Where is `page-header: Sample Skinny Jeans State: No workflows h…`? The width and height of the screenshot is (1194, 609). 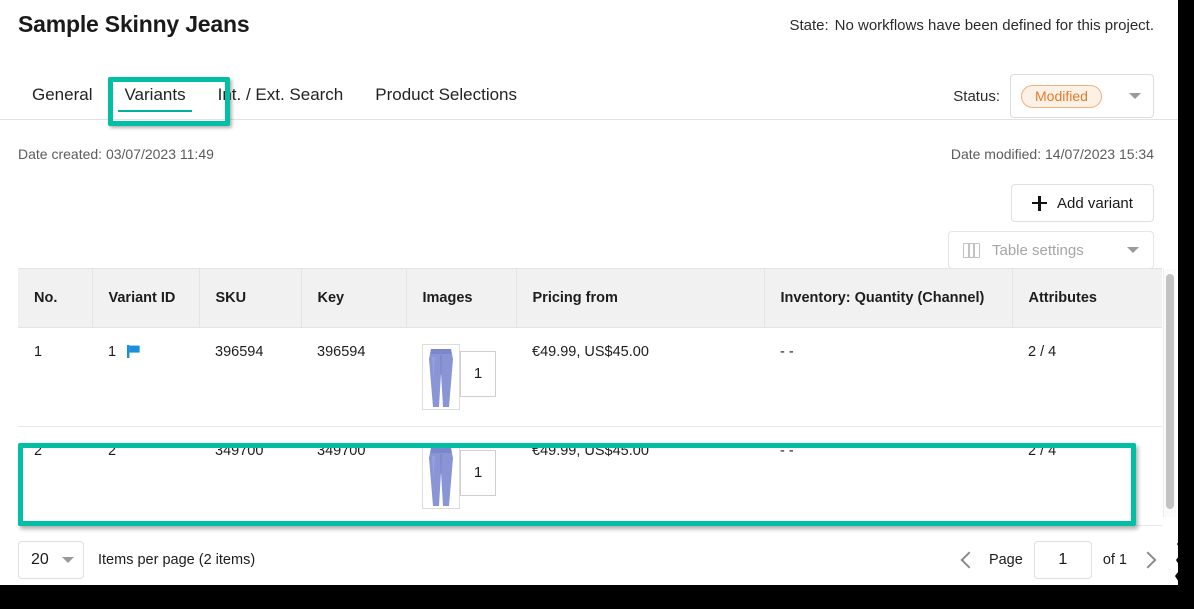 page-header: Sample Skinny Jeans State: No workflows h… is located at coordinates (589, 31).